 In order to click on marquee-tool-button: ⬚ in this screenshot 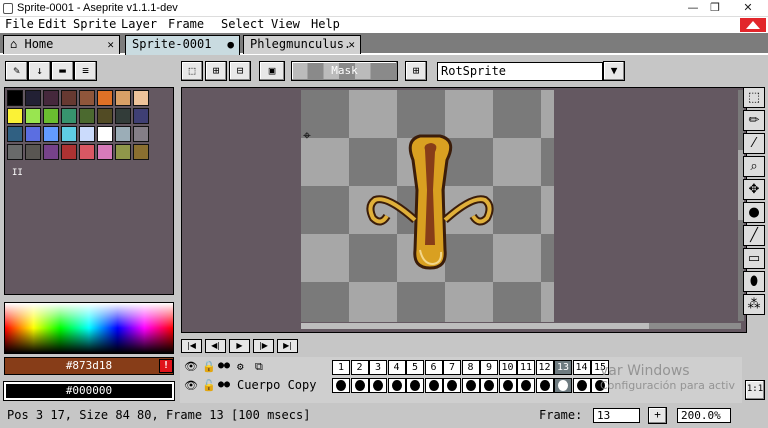, I will do `click(754, 97)`.